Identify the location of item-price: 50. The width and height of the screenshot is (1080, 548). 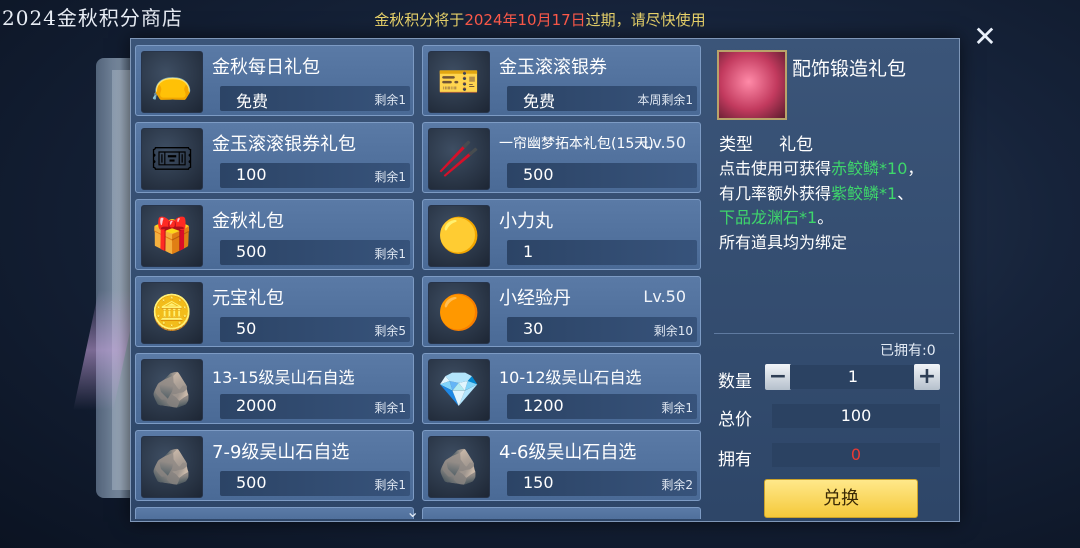
(246, 328).